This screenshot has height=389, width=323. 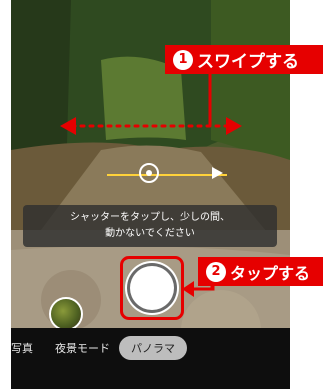 What do you see at coordinates (167, 175) in the screenshot?
I see `panorama-guide-line` at bounding box center [167, 175].